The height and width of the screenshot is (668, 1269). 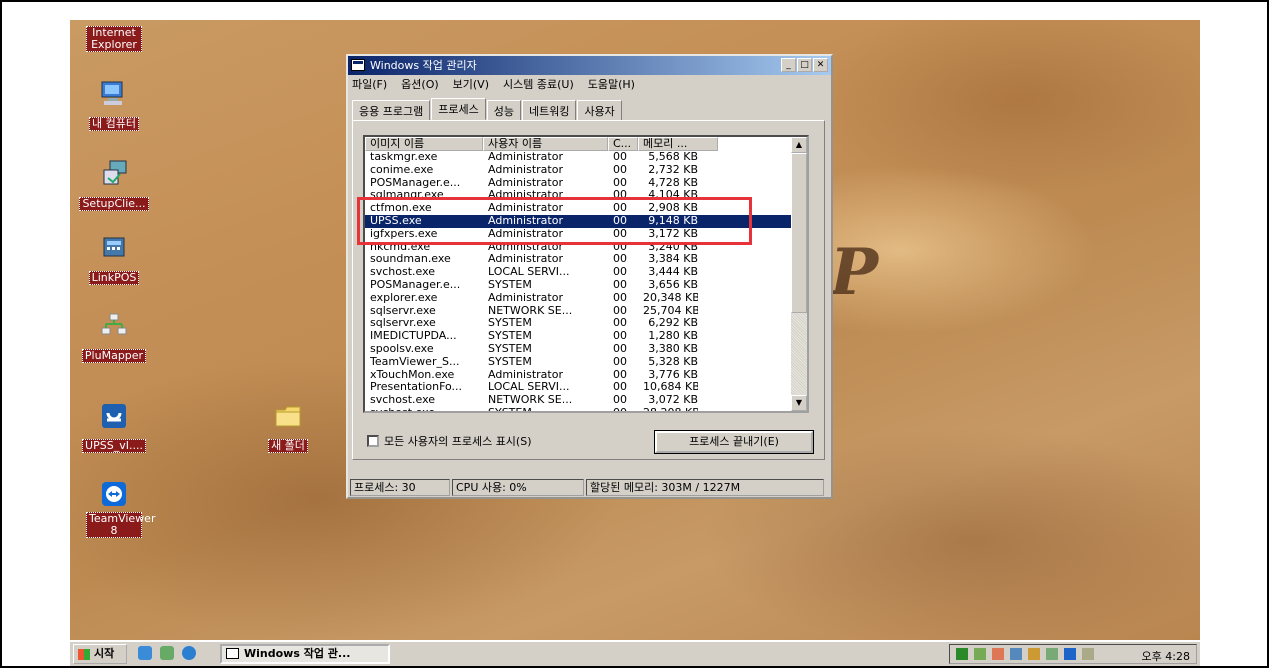 I want to click on tab-applications: 응용 프로그램, so click(x=391, y=110).